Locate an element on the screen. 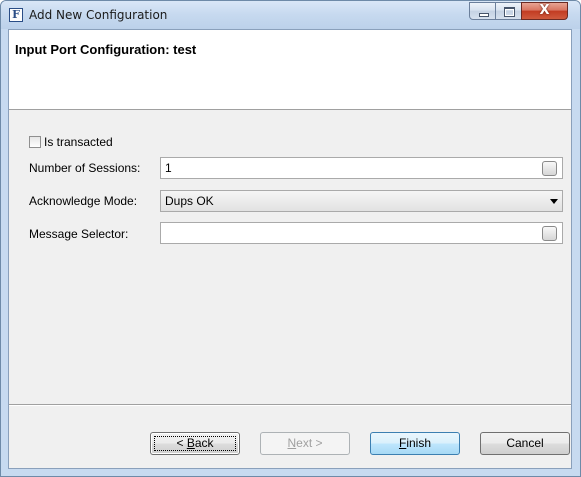  app-icon: F is located at coordinates (16, 15).